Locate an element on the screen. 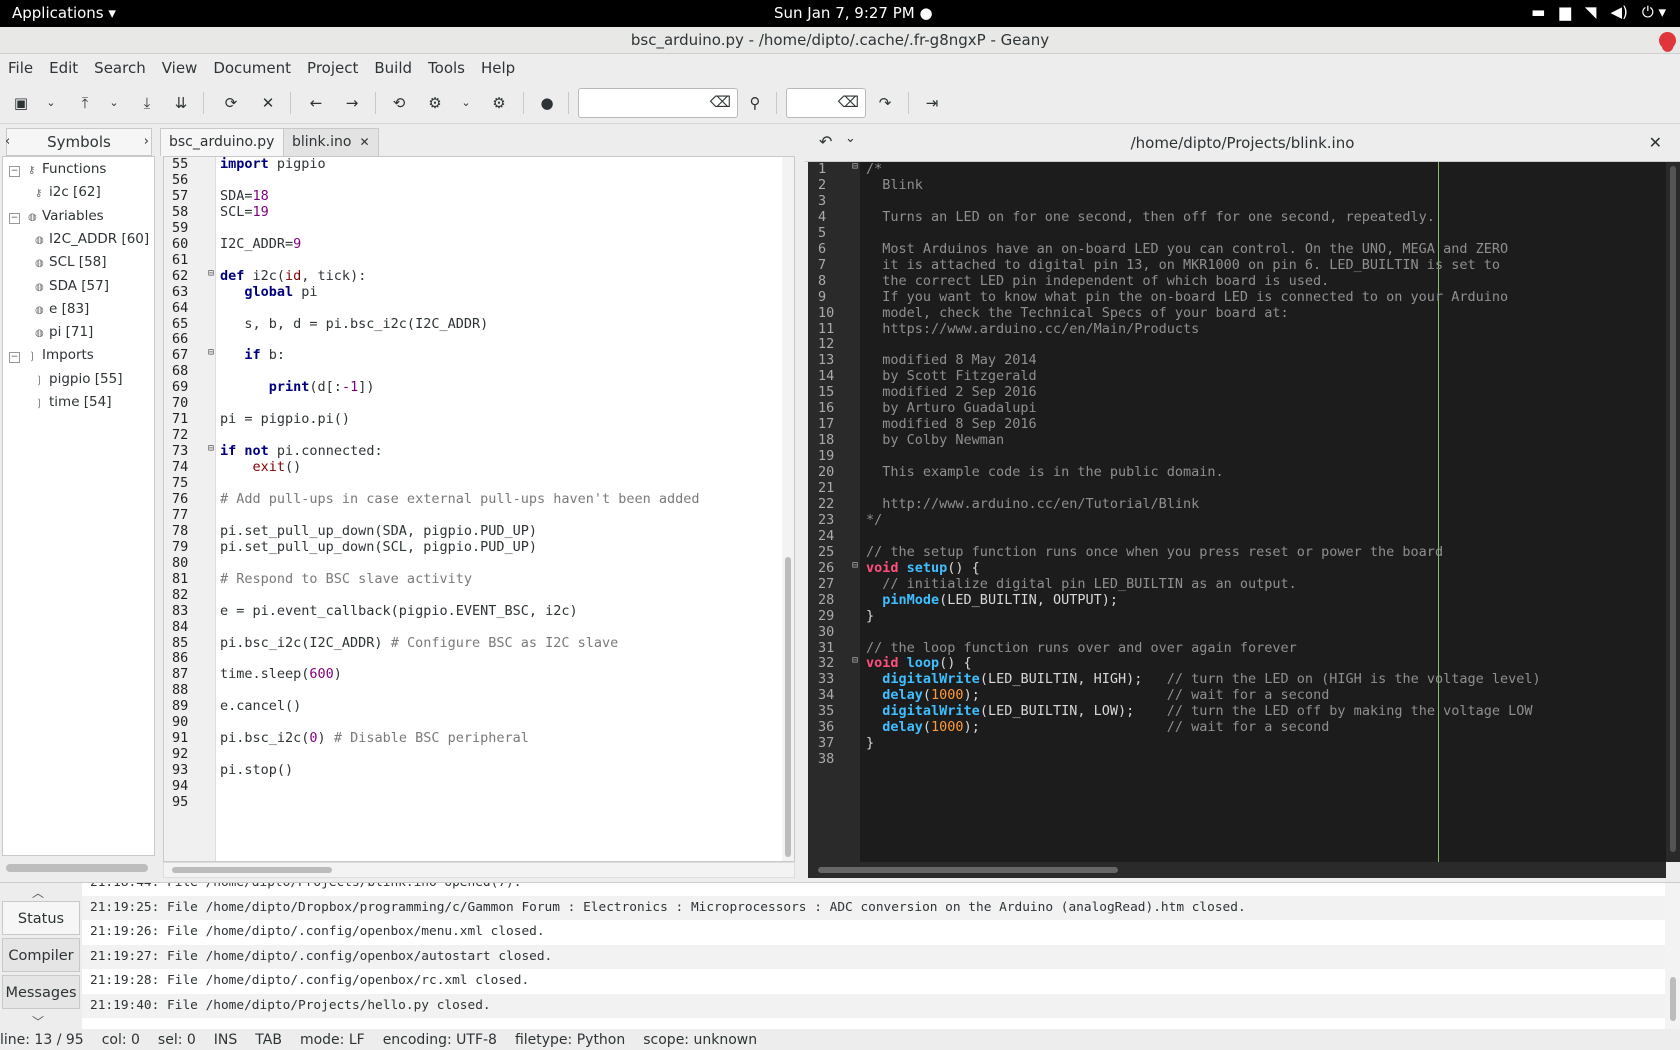 This screenshot has height=1050, width=1680. message-tab-status: Status is located at coordinates (41, 918).